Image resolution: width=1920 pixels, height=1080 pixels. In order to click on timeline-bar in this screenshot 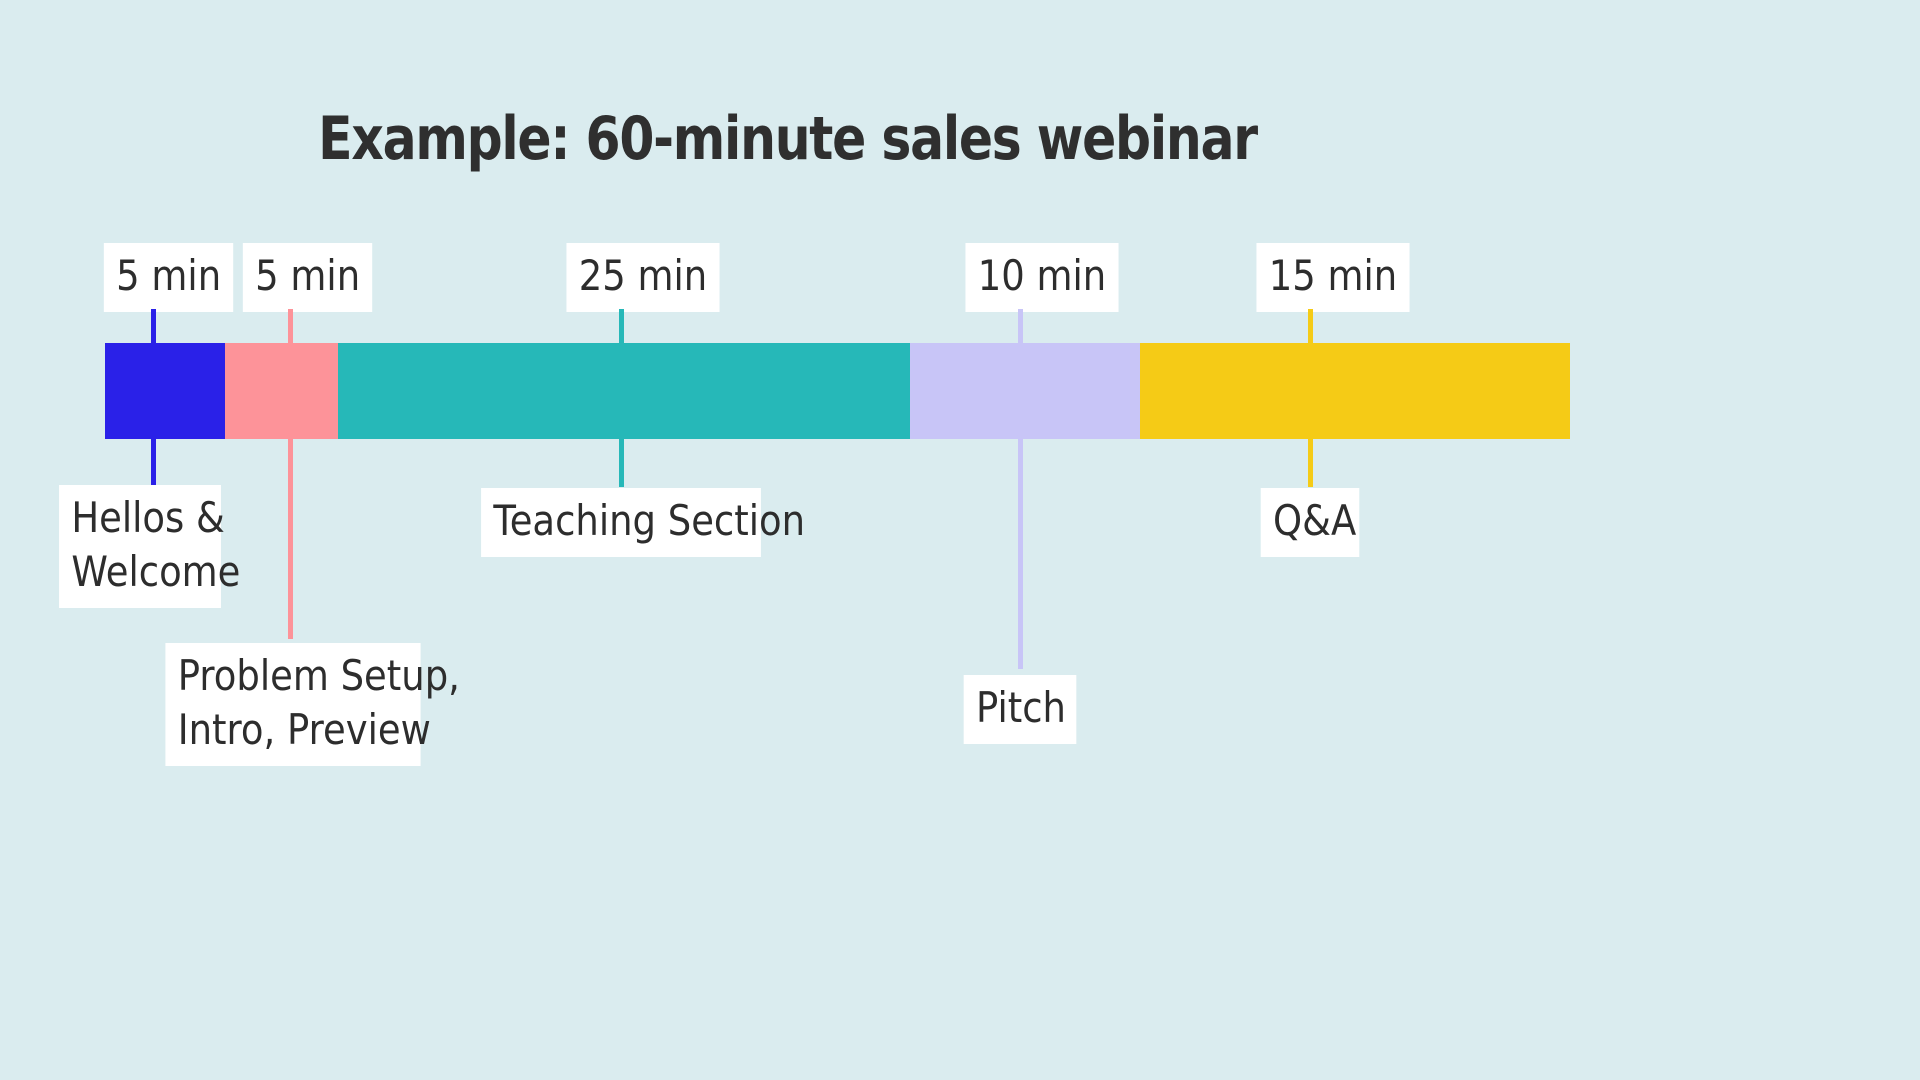, I will do `click(837, 391)`.